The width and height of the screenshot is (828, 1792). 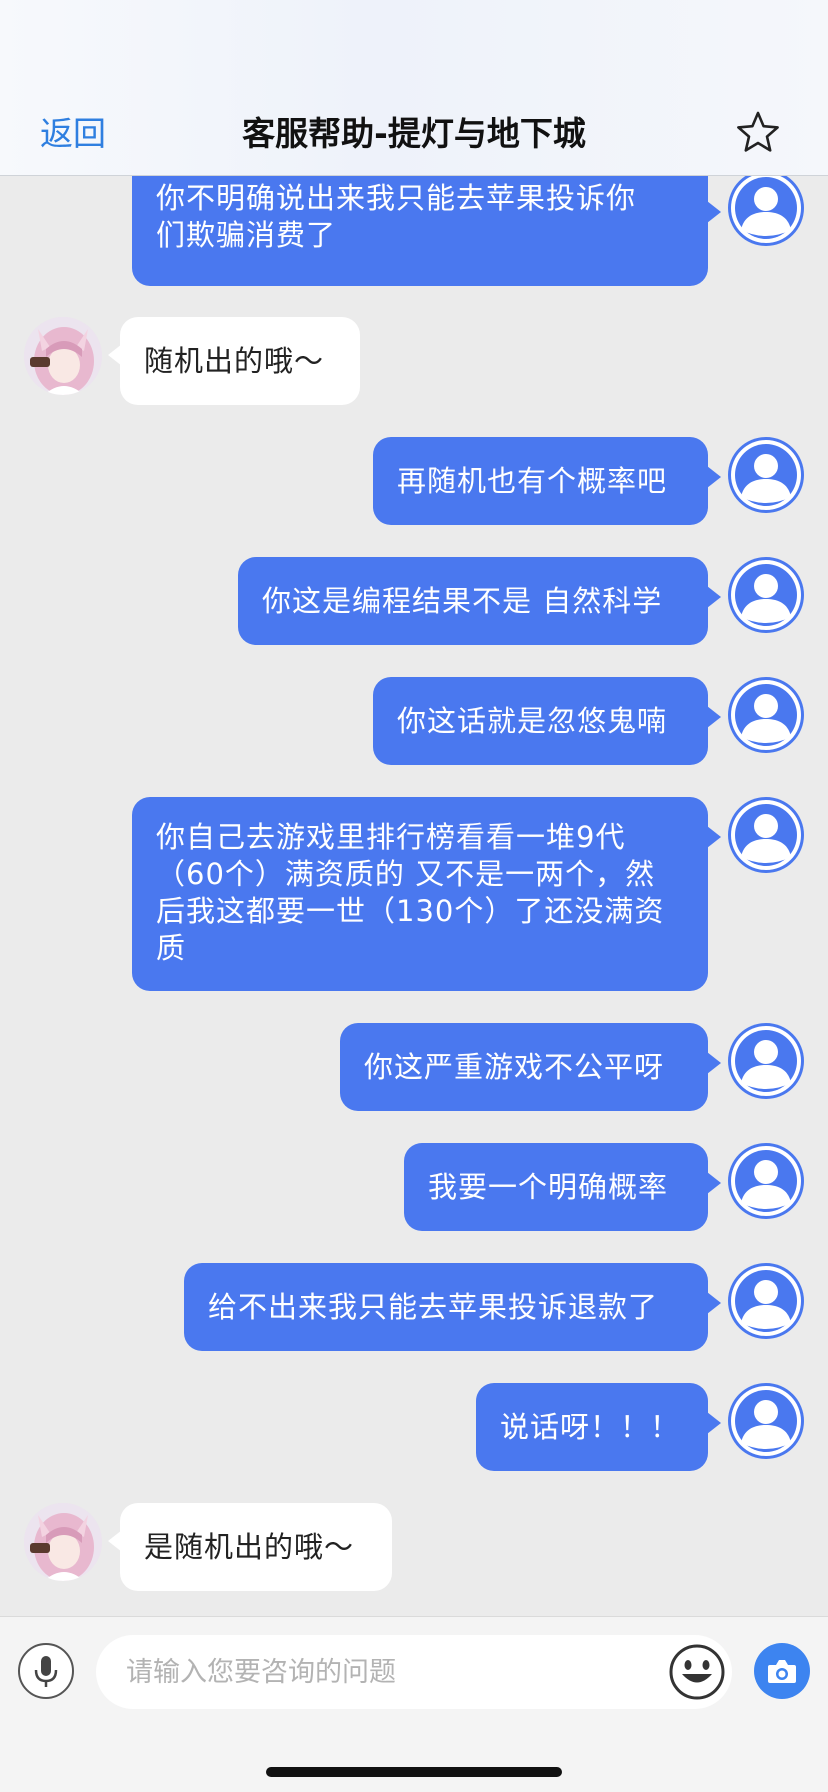 I want to click on message-text: 随机出的哦～, so click(x=234, y=360).